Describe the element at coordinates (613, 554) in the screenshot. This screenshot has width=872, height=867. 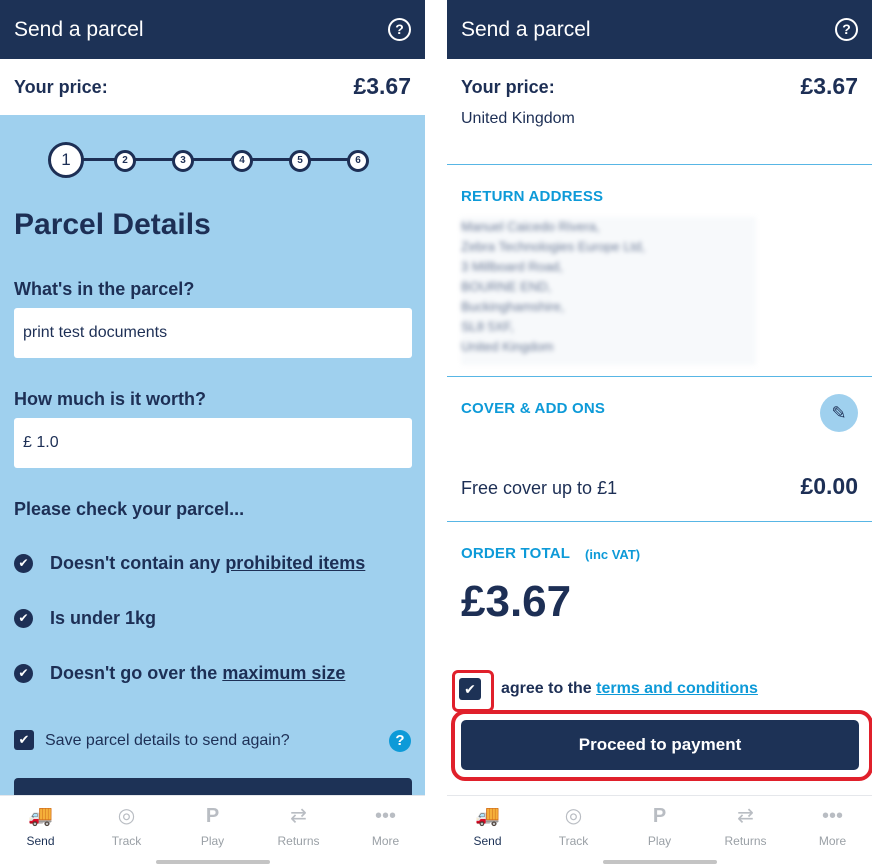
I see `vat-label: (inc VAT)` at that location.